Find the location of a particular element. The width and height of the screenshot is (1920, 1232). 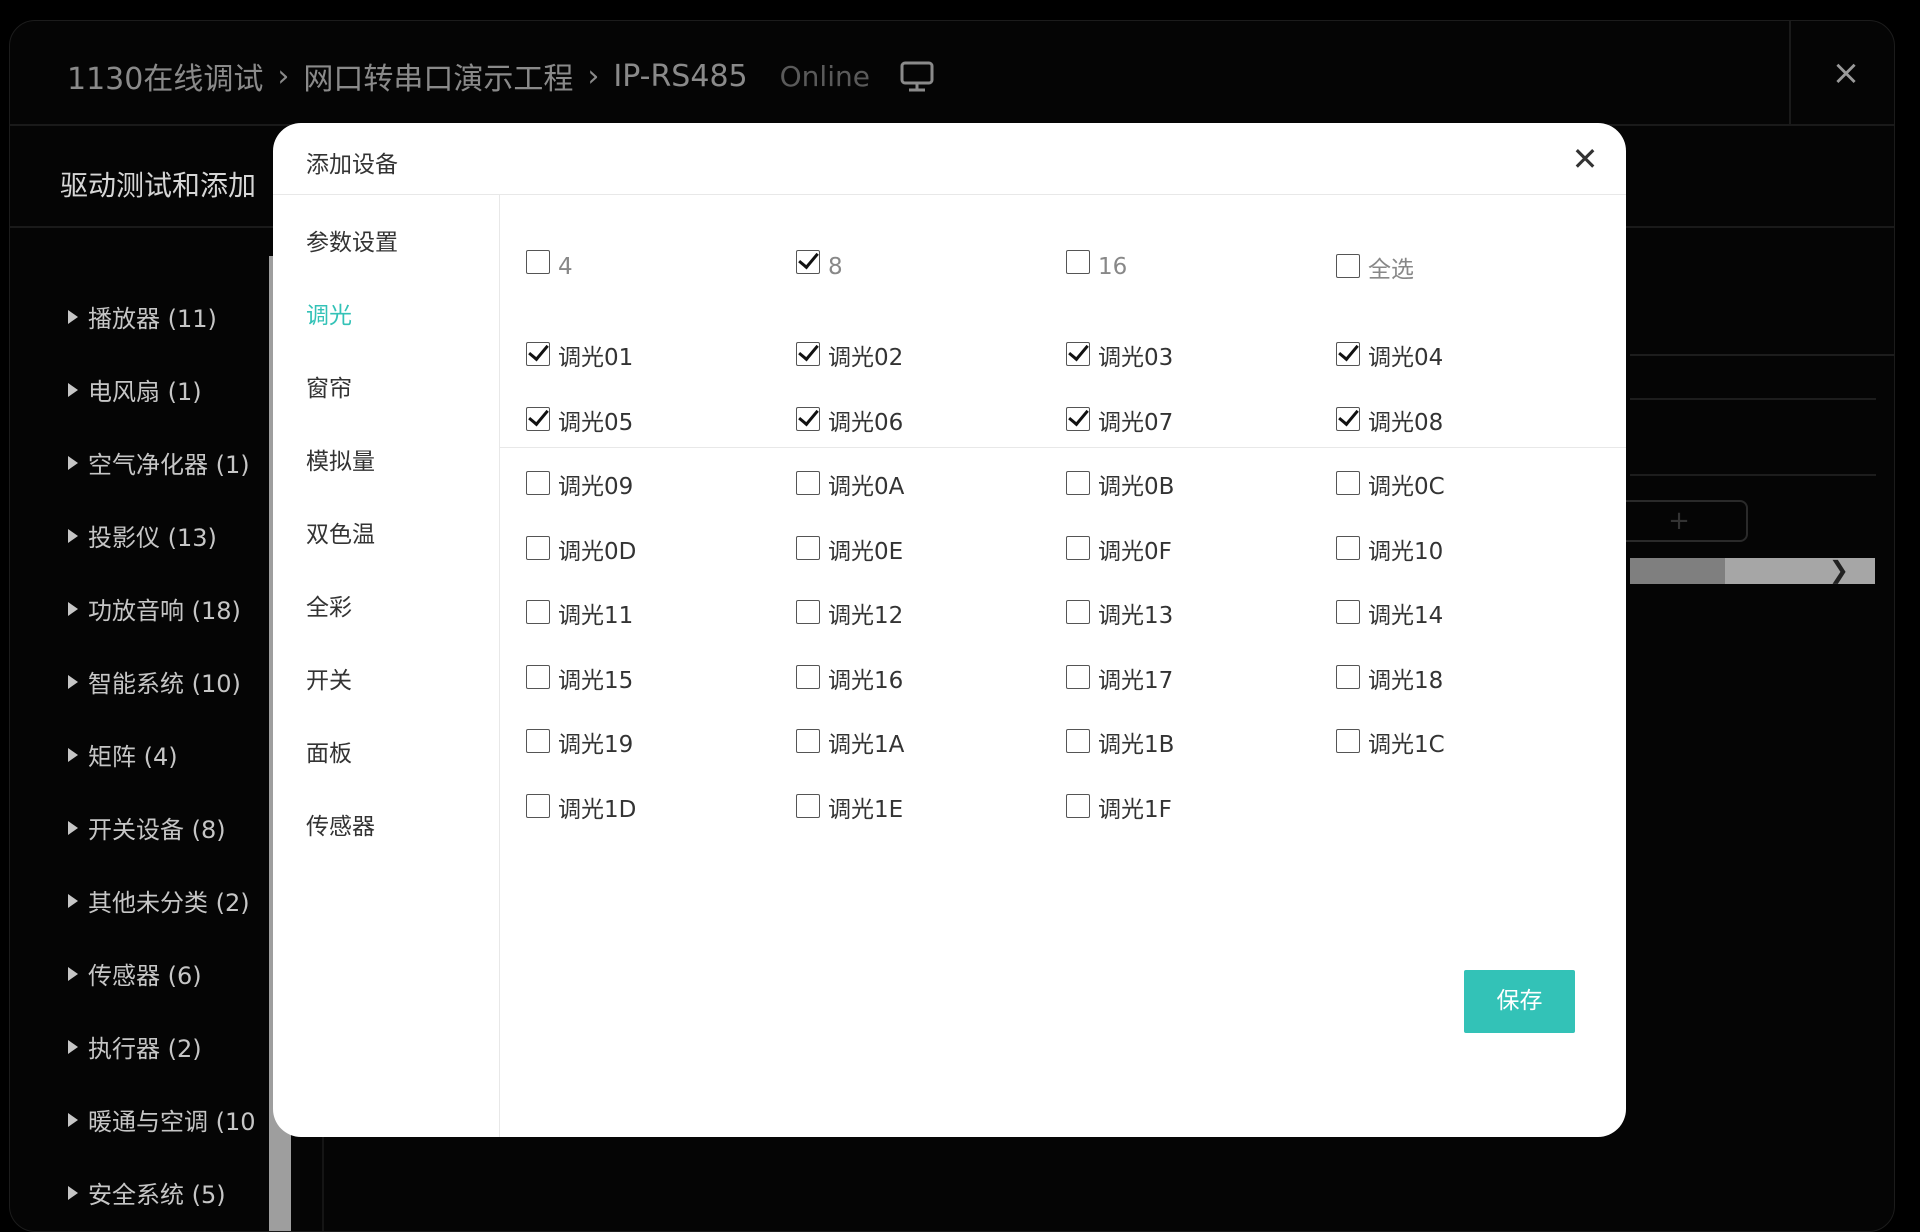

count-option-checkbox: 4 is located at coordinates (549, 265).